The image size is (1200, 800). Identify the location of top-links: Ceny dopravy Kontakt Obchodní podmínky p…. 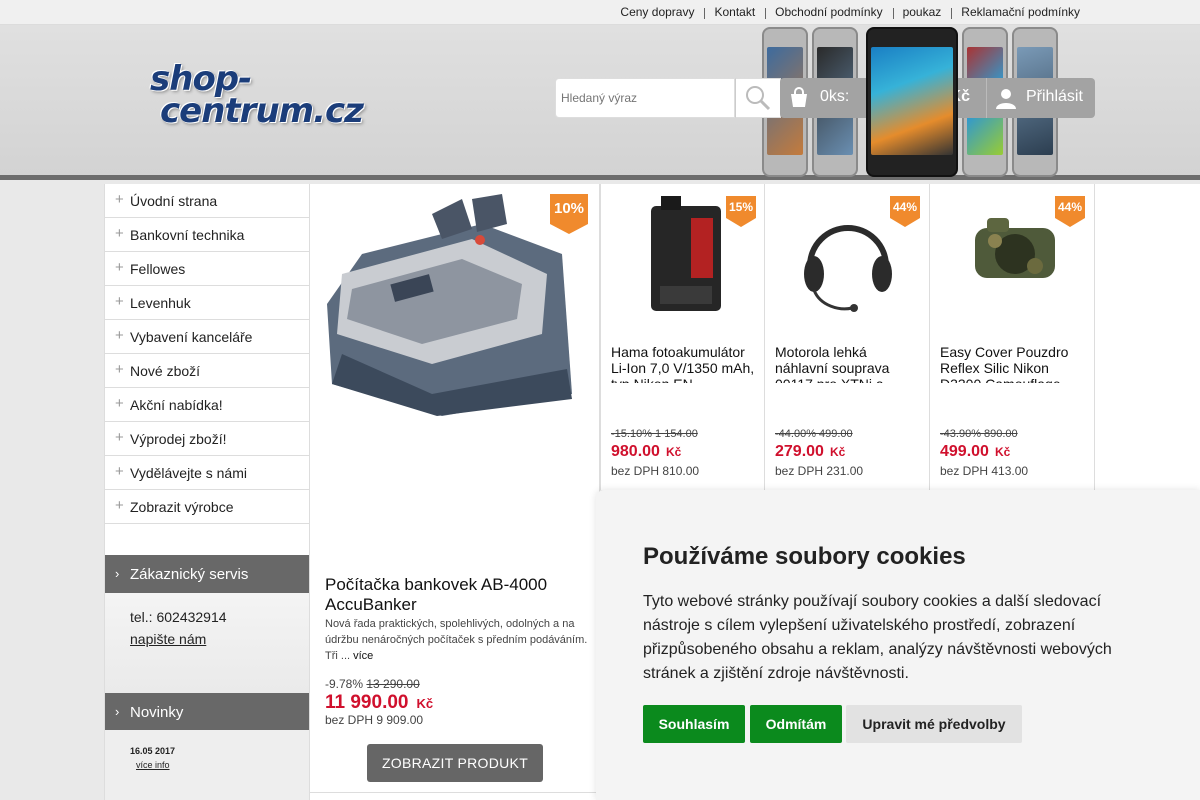
(850, 12).